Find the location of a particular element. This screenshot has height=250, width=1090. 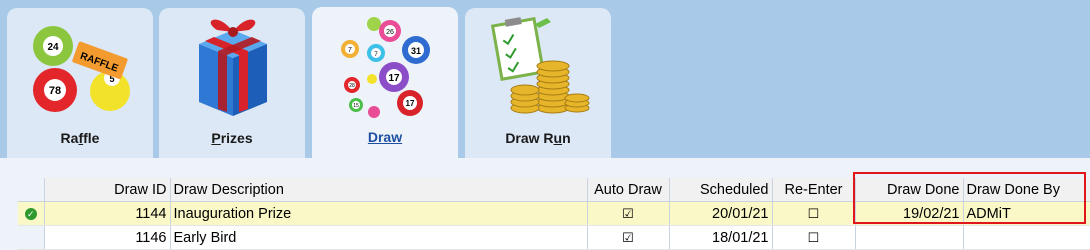

svg-text: 31 is located at coordinates (416, 51).